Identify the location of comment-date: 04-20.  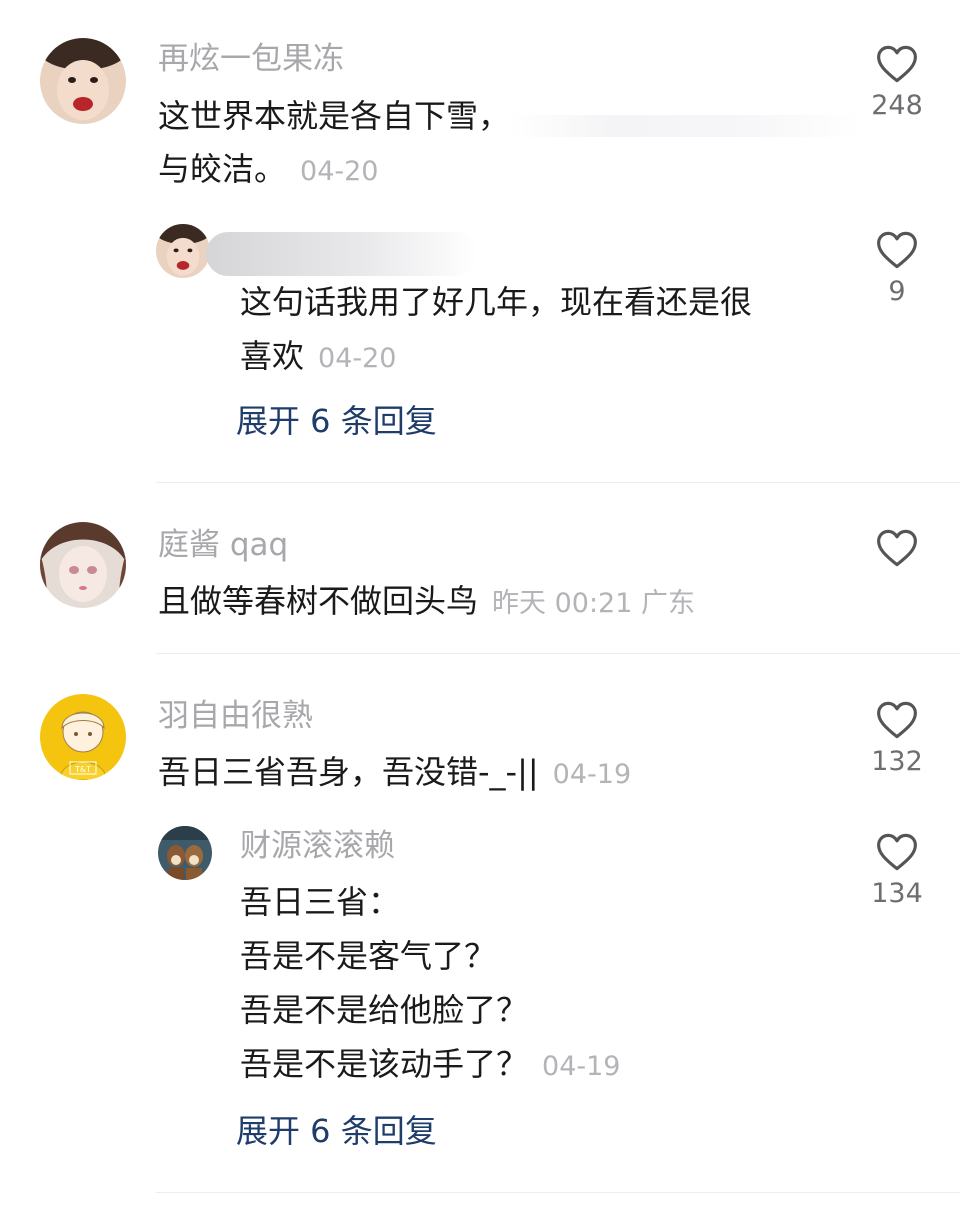
(339, 171).